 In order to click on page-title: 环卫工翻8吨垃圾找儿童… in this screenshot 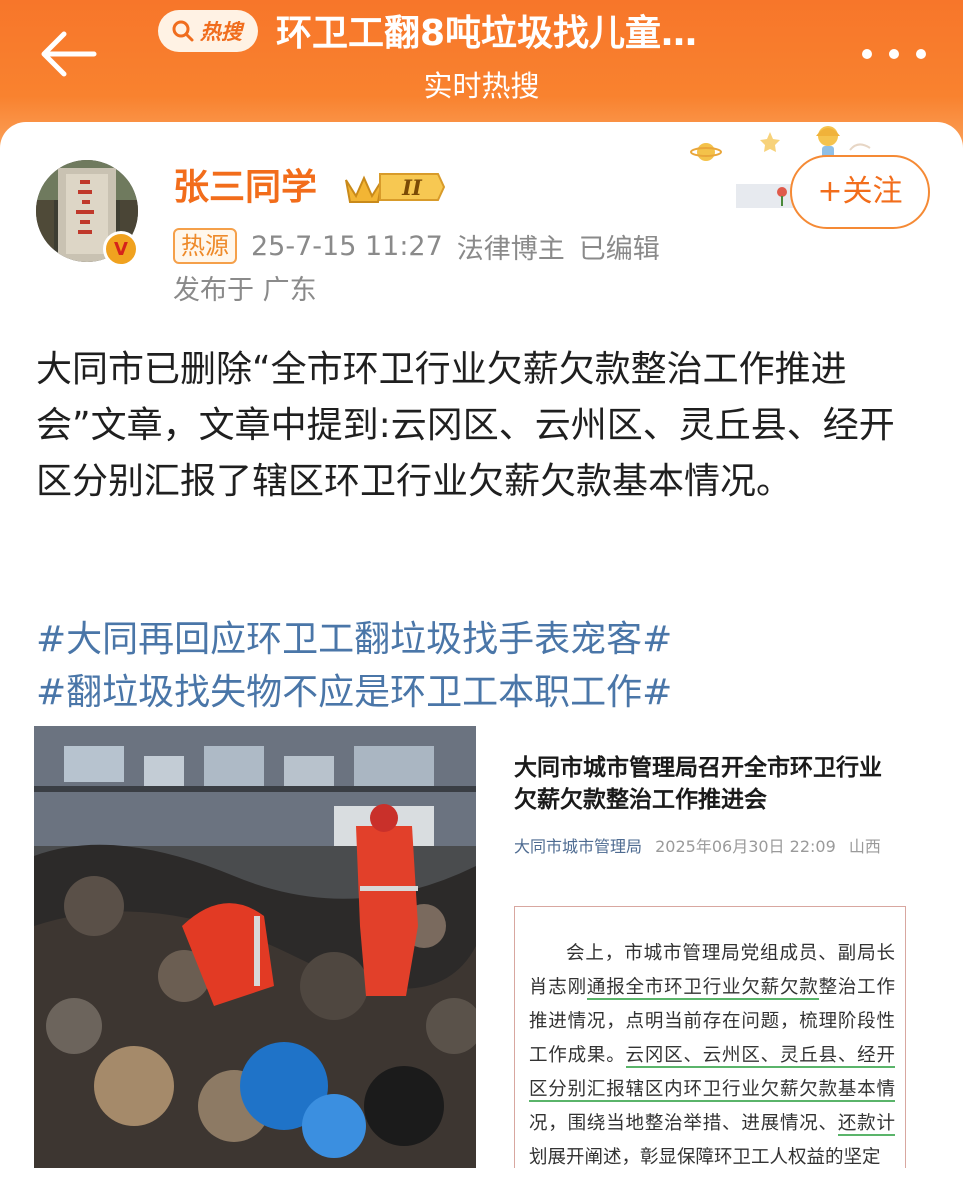, I will do `click(487, 33)`.